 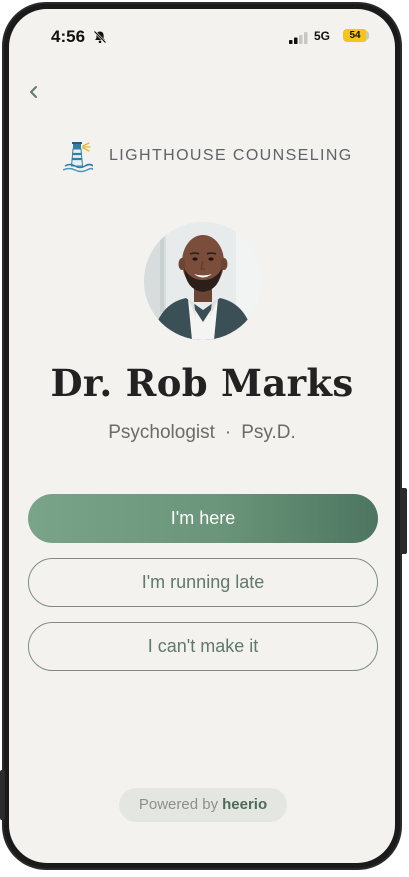 I want to click on provider-subtitle: Psychologist · Psy.D., so click(x=202, y=433).